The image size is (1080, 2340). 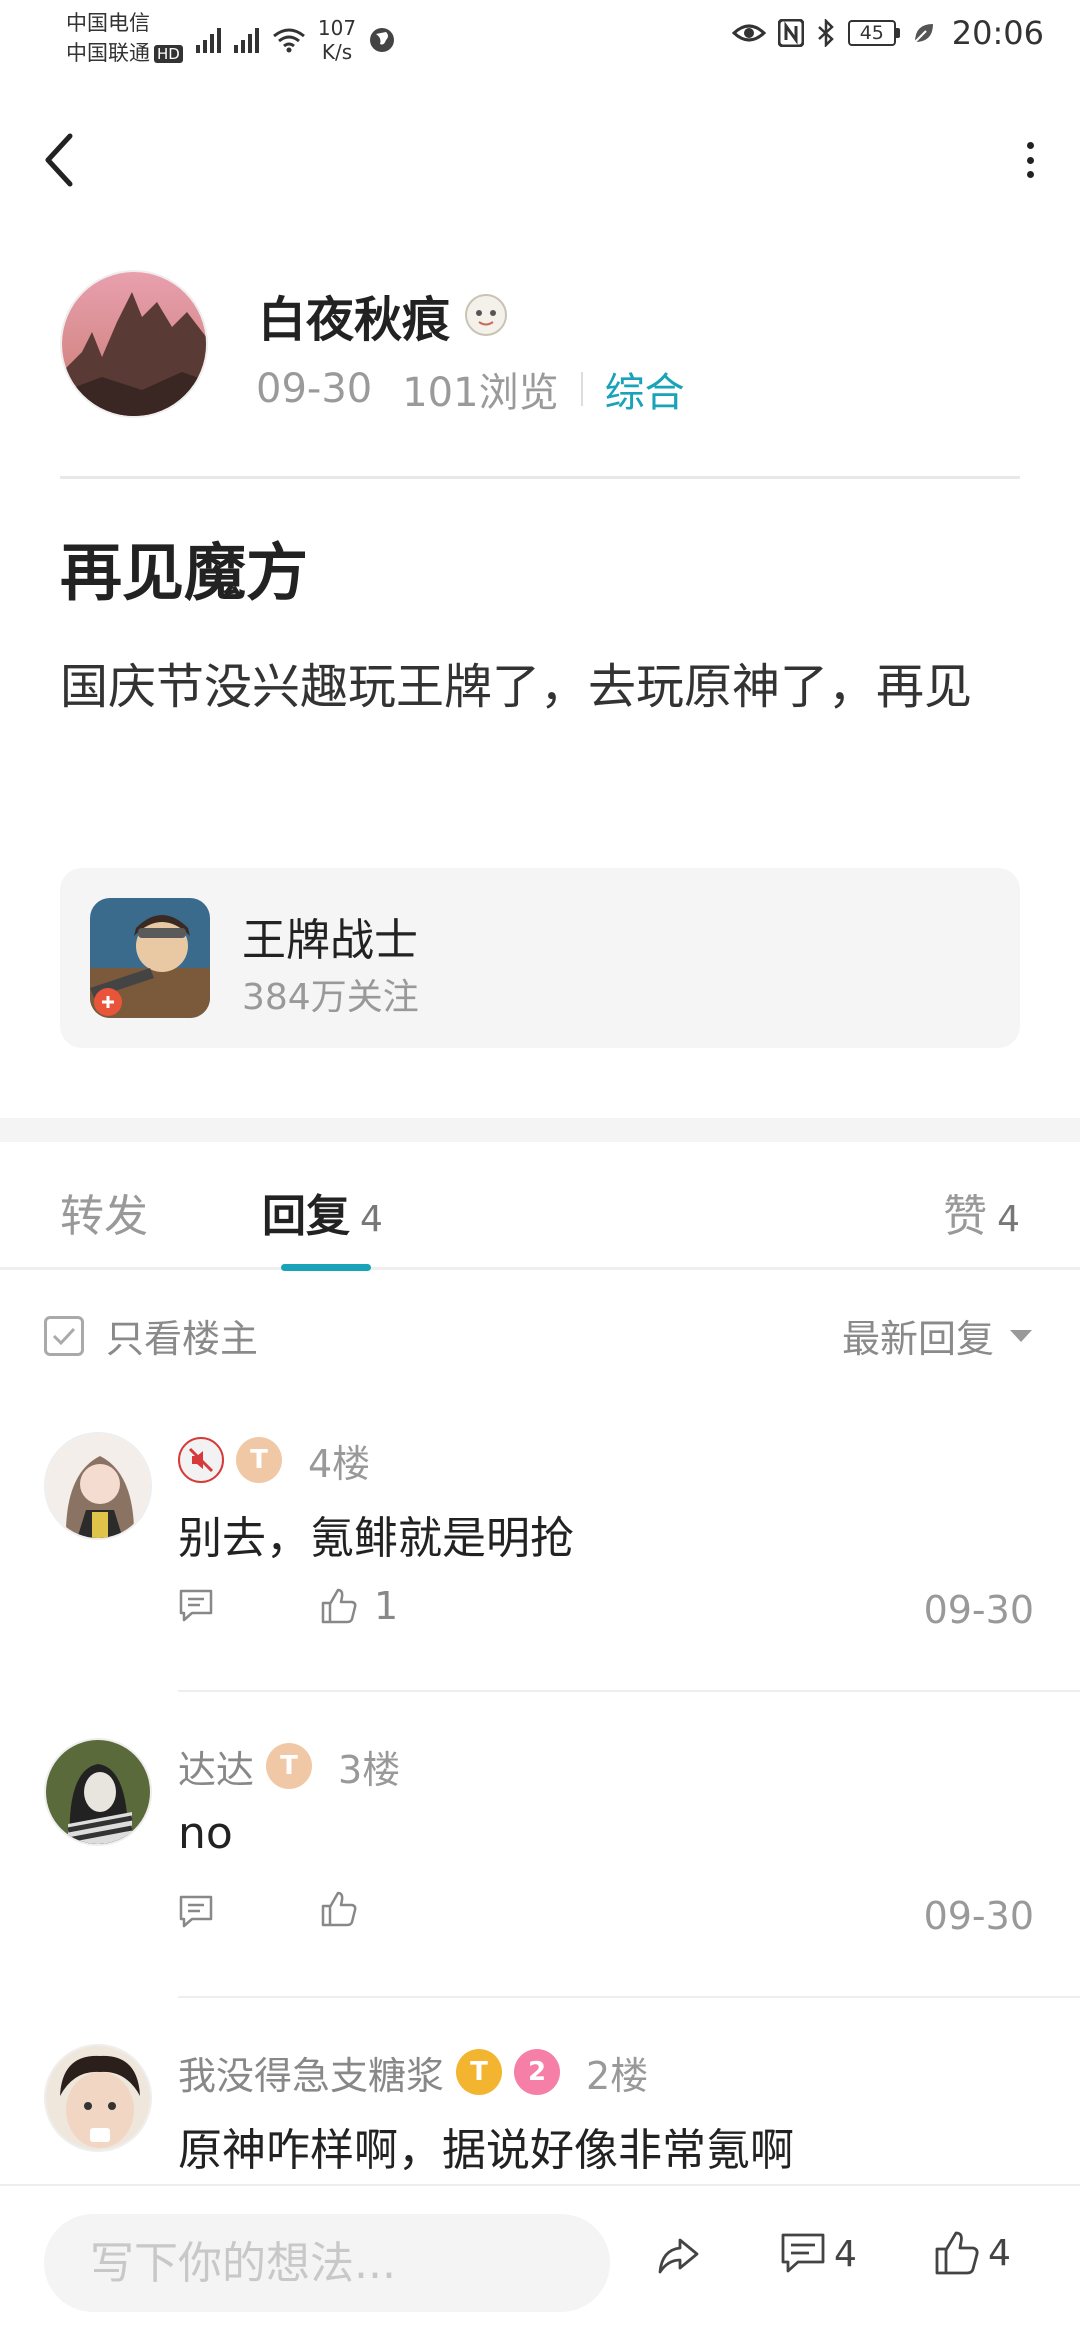 I want to click on carrier-2: 中国联通, so click(x=108, y=53).